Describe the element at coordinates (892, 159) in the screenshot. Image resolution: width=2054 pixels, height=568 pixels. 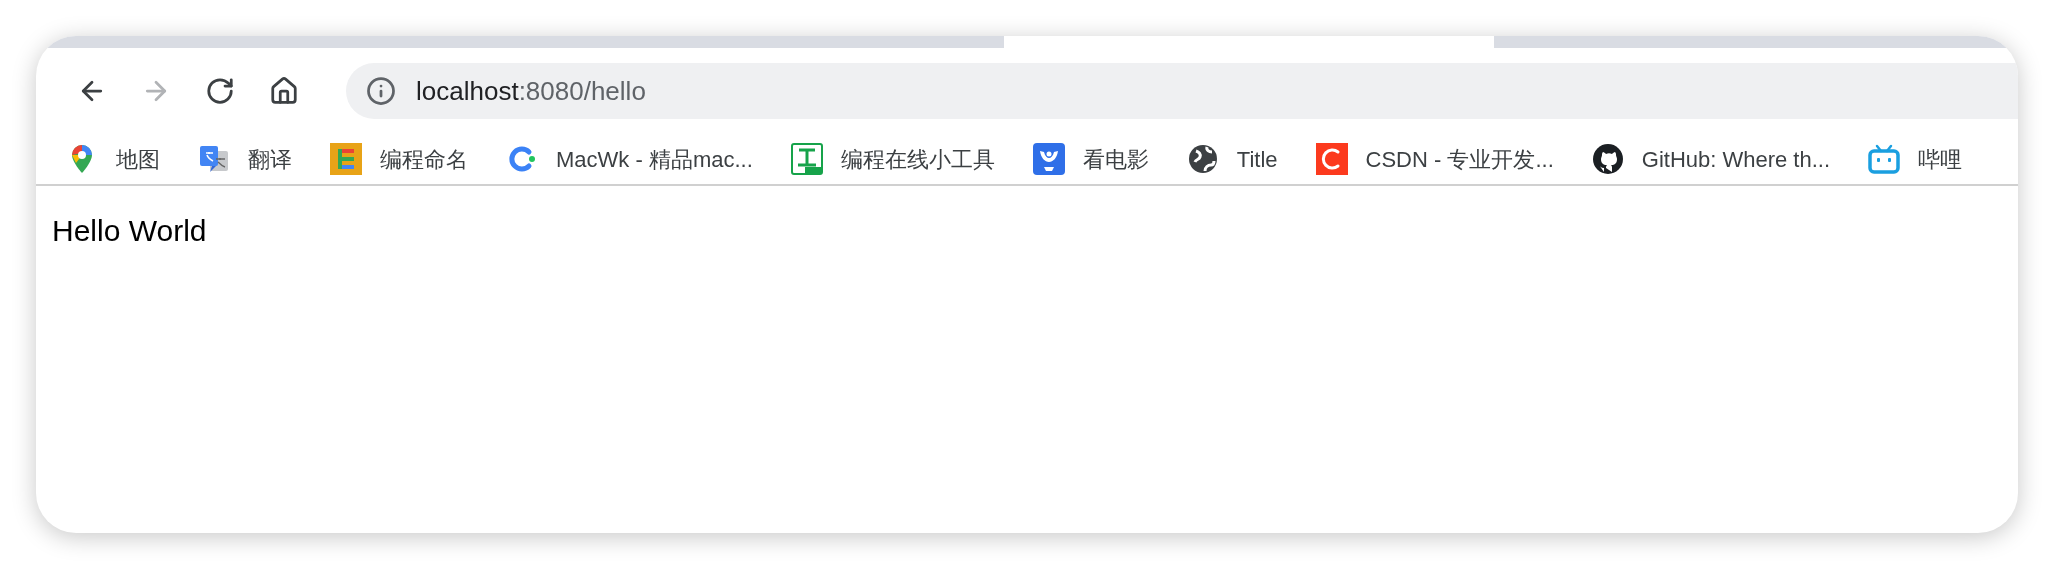
I see `bookmark-item: 编程在线小工具` at that location.